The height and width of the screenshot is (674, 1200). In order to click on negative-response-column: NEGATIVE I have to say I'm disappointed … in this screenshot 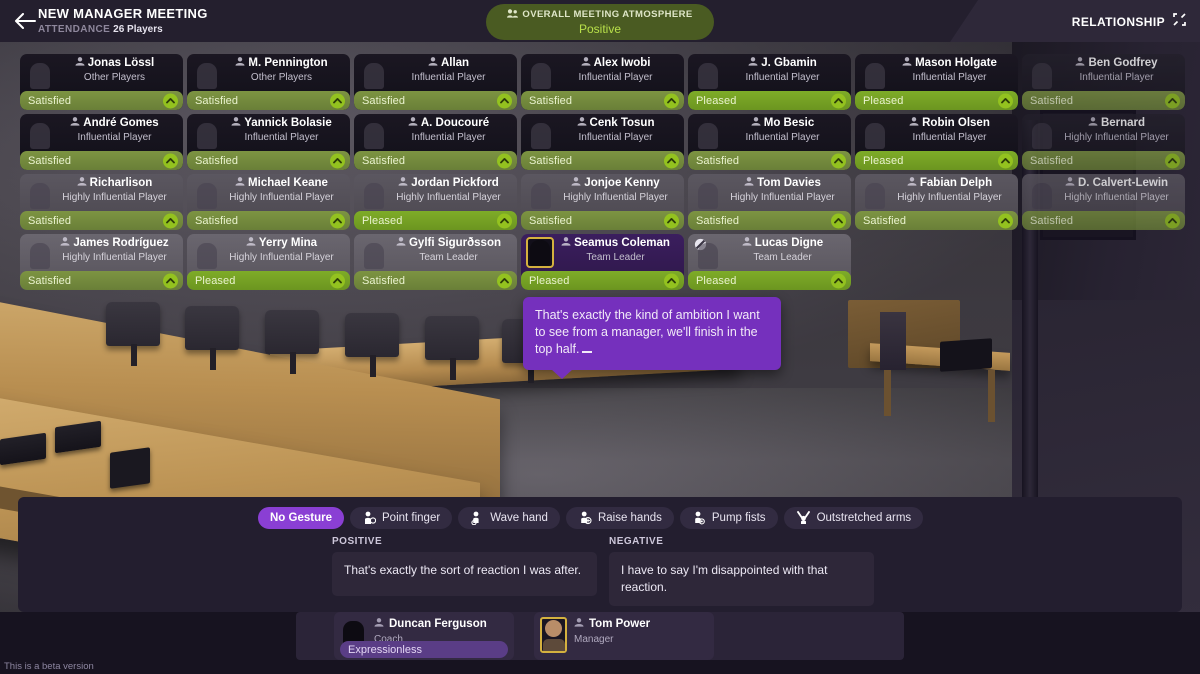, I will do `click(741, 571)`.